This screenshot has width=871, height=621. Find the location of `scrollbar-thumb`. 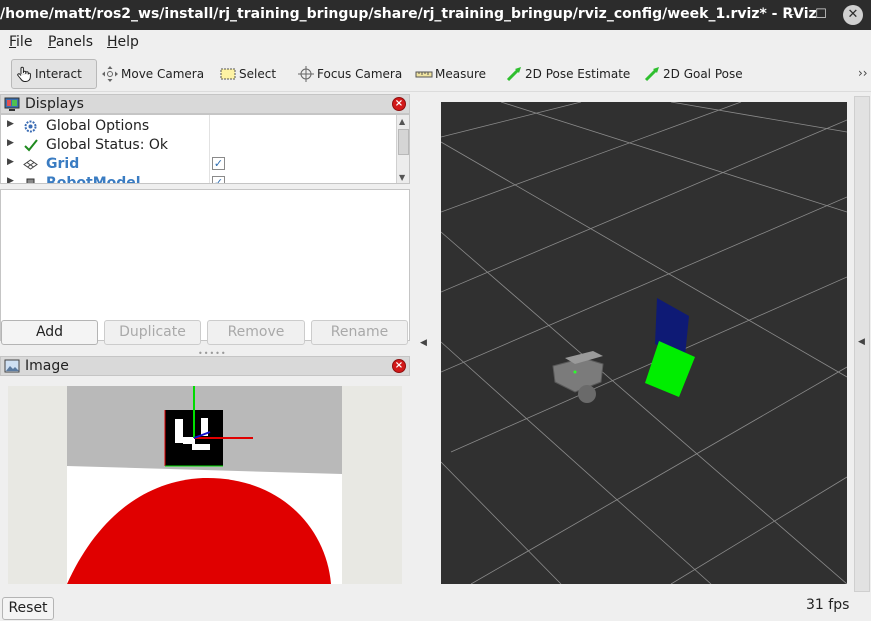

scrollbar-thumb is located at coordinates (403, 142).